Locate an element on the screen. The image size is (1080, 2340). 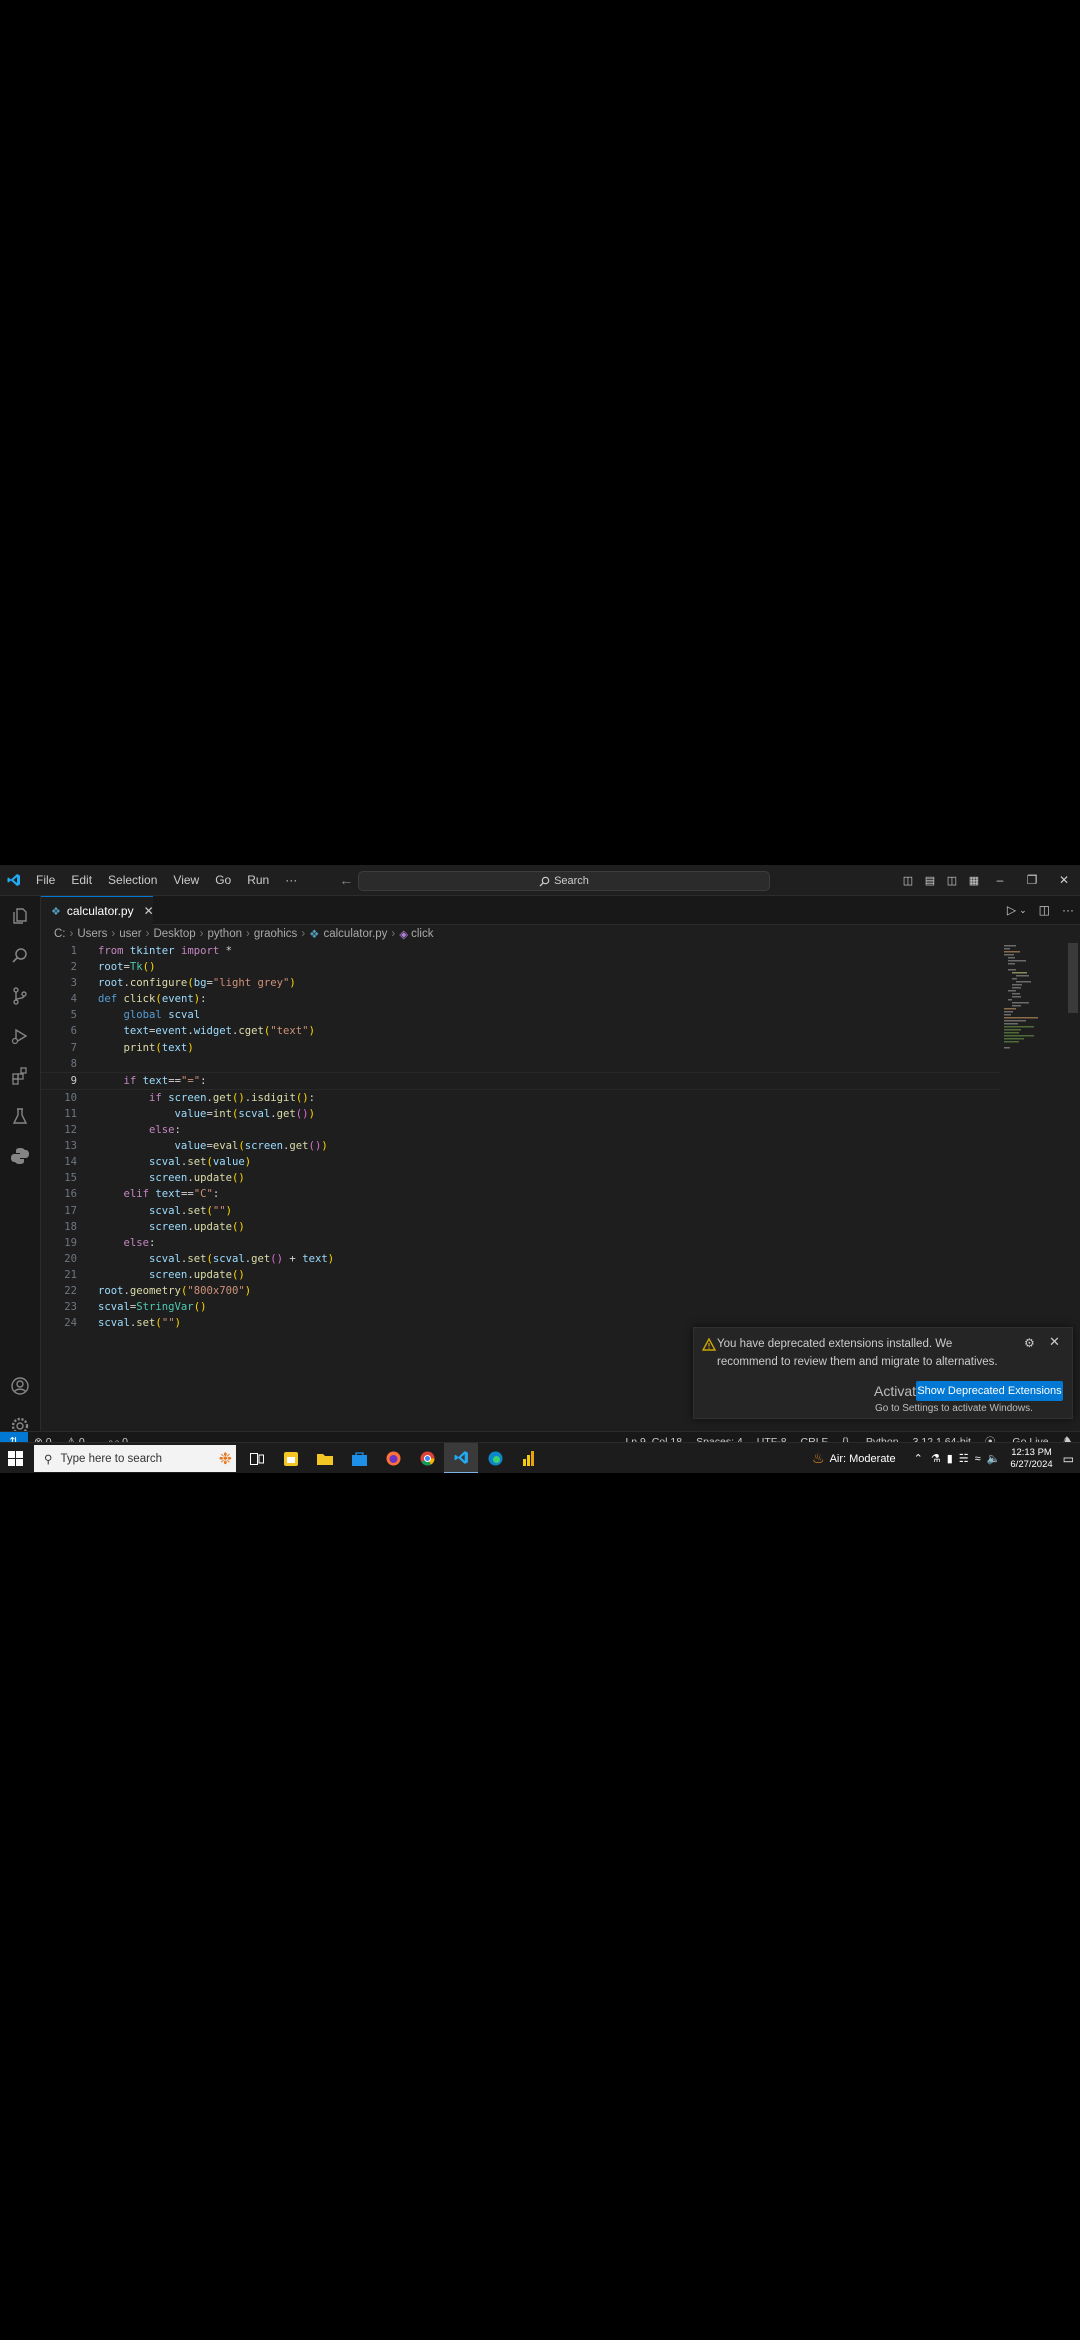
file-explorer-icon is located at coordinates (325, 1458).